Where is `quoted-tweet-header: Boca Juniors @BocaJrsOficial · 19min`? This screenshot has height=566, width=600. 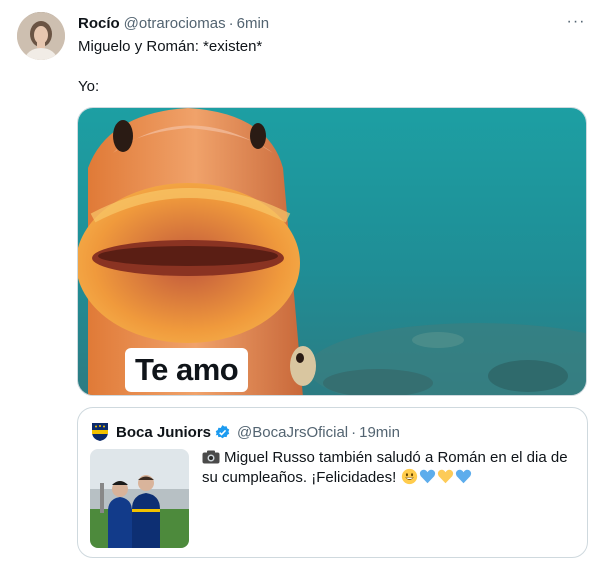 quoted-tweet-header: Boca Juniors @BocaJrsOficial · 19min is located at coordinates (245, 432).